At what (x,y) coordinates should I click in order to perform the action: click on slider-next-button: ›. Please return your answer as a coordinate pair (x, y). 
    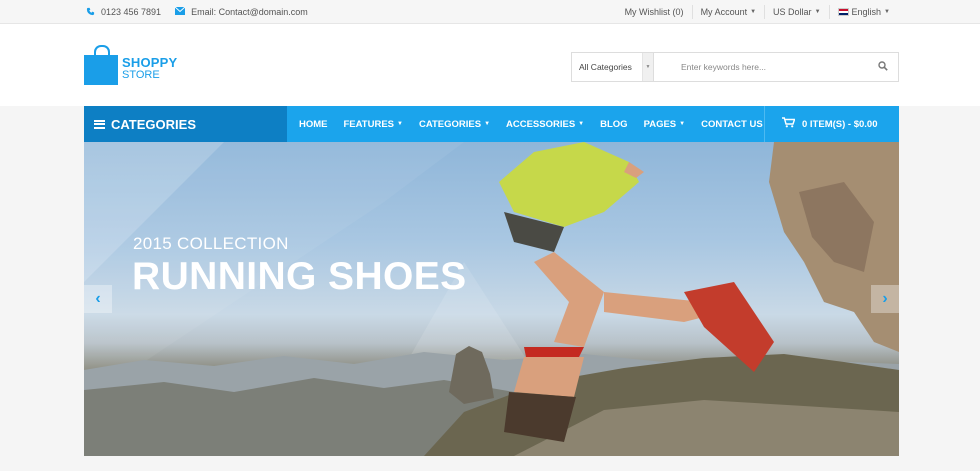
    Looking at the image, I should click on (885, 299).